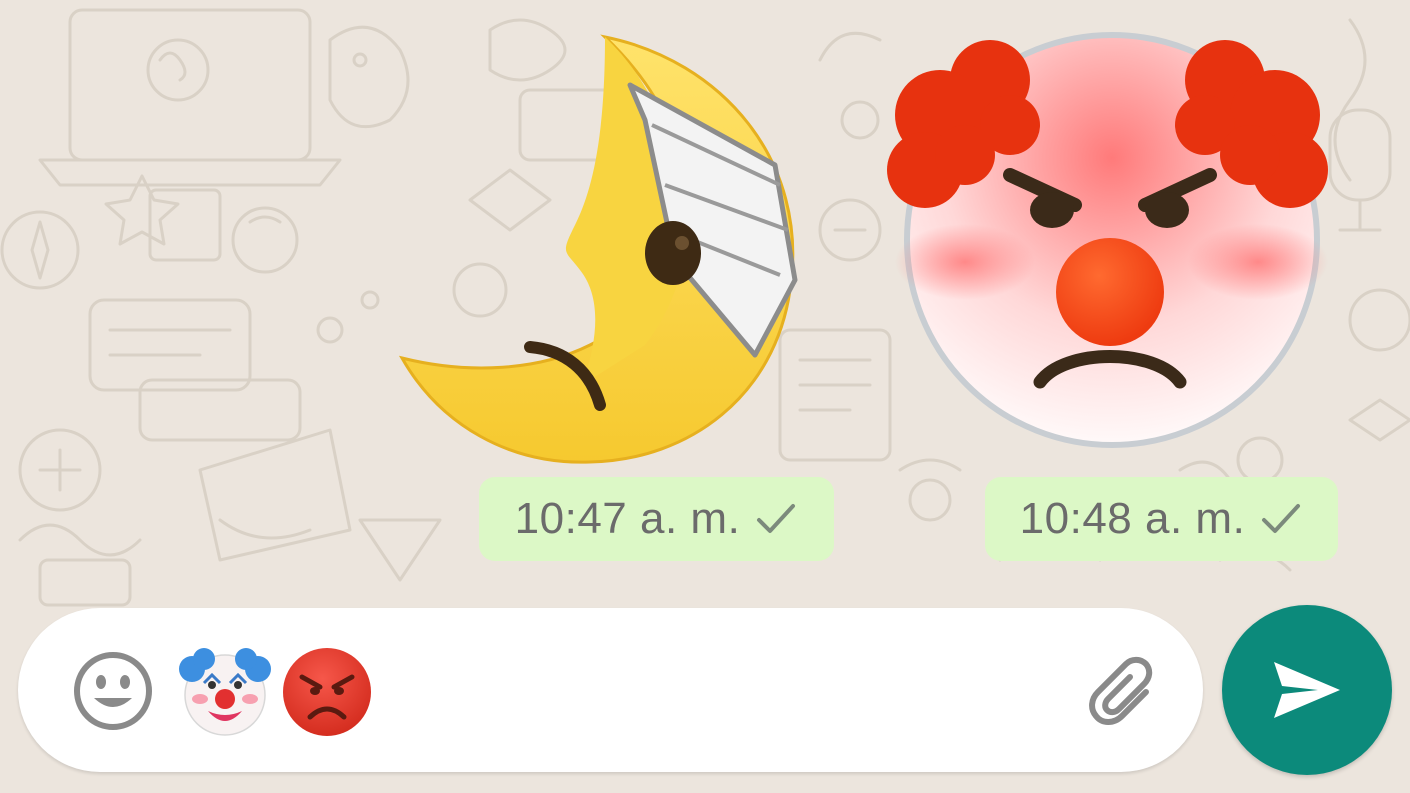 The width and height of the screenshot is (1410, 793). I want to click on message-timestamp-bubble: 10:48 a. m., so click(1161, 519).